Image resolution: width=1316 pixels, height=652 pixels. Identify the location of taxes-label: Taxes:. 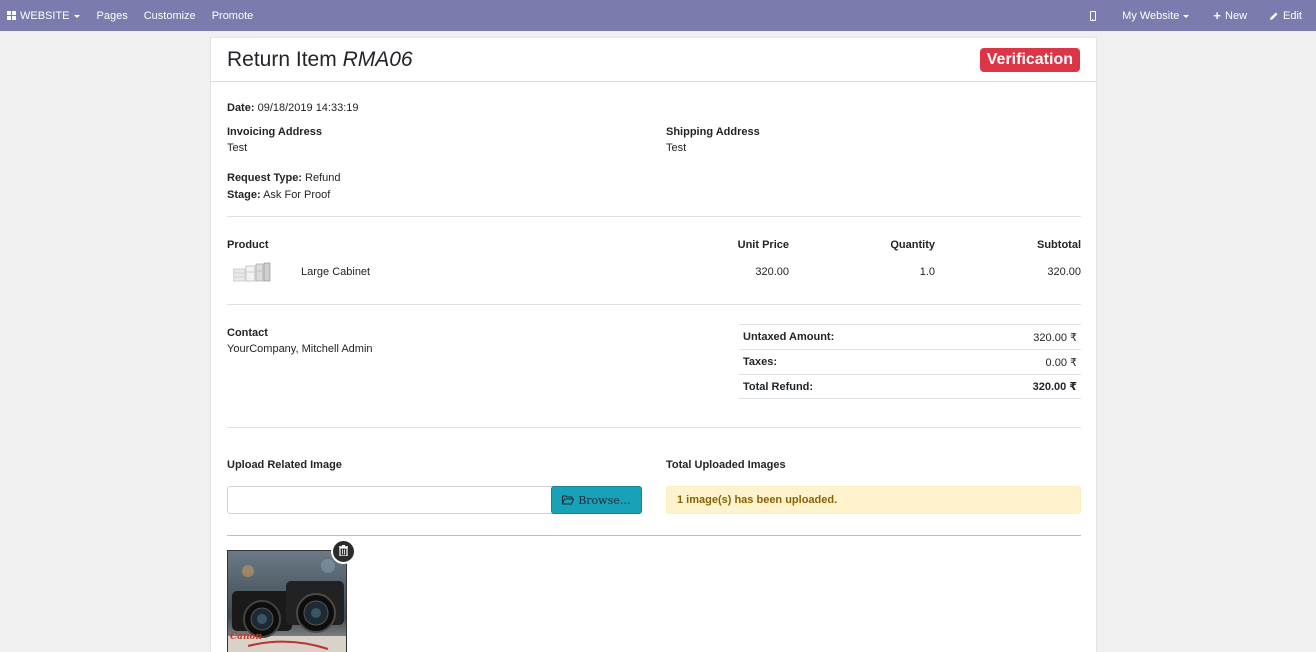
(760, 362).